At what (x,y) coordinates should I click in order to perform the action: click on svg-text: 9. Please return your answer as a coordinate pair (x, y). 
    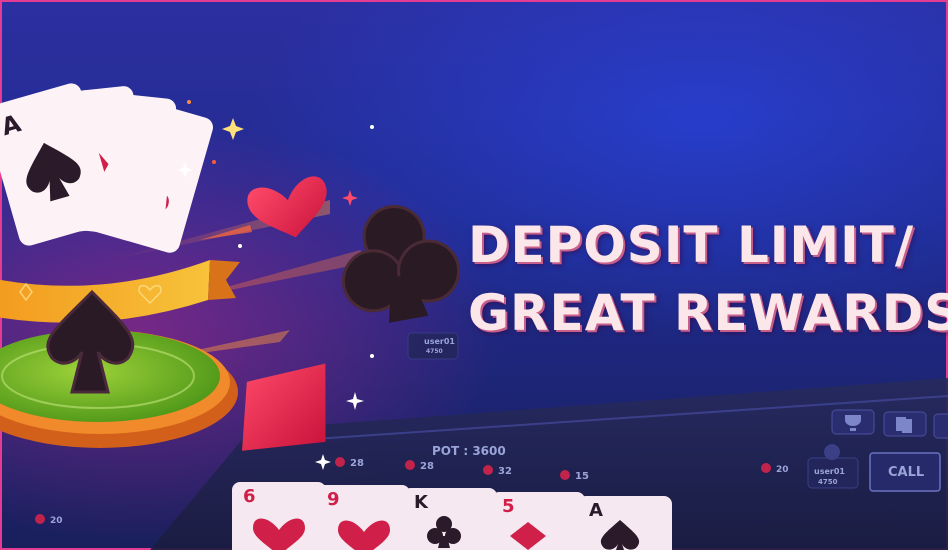
    Looking at the image, I should click on (333, 499).